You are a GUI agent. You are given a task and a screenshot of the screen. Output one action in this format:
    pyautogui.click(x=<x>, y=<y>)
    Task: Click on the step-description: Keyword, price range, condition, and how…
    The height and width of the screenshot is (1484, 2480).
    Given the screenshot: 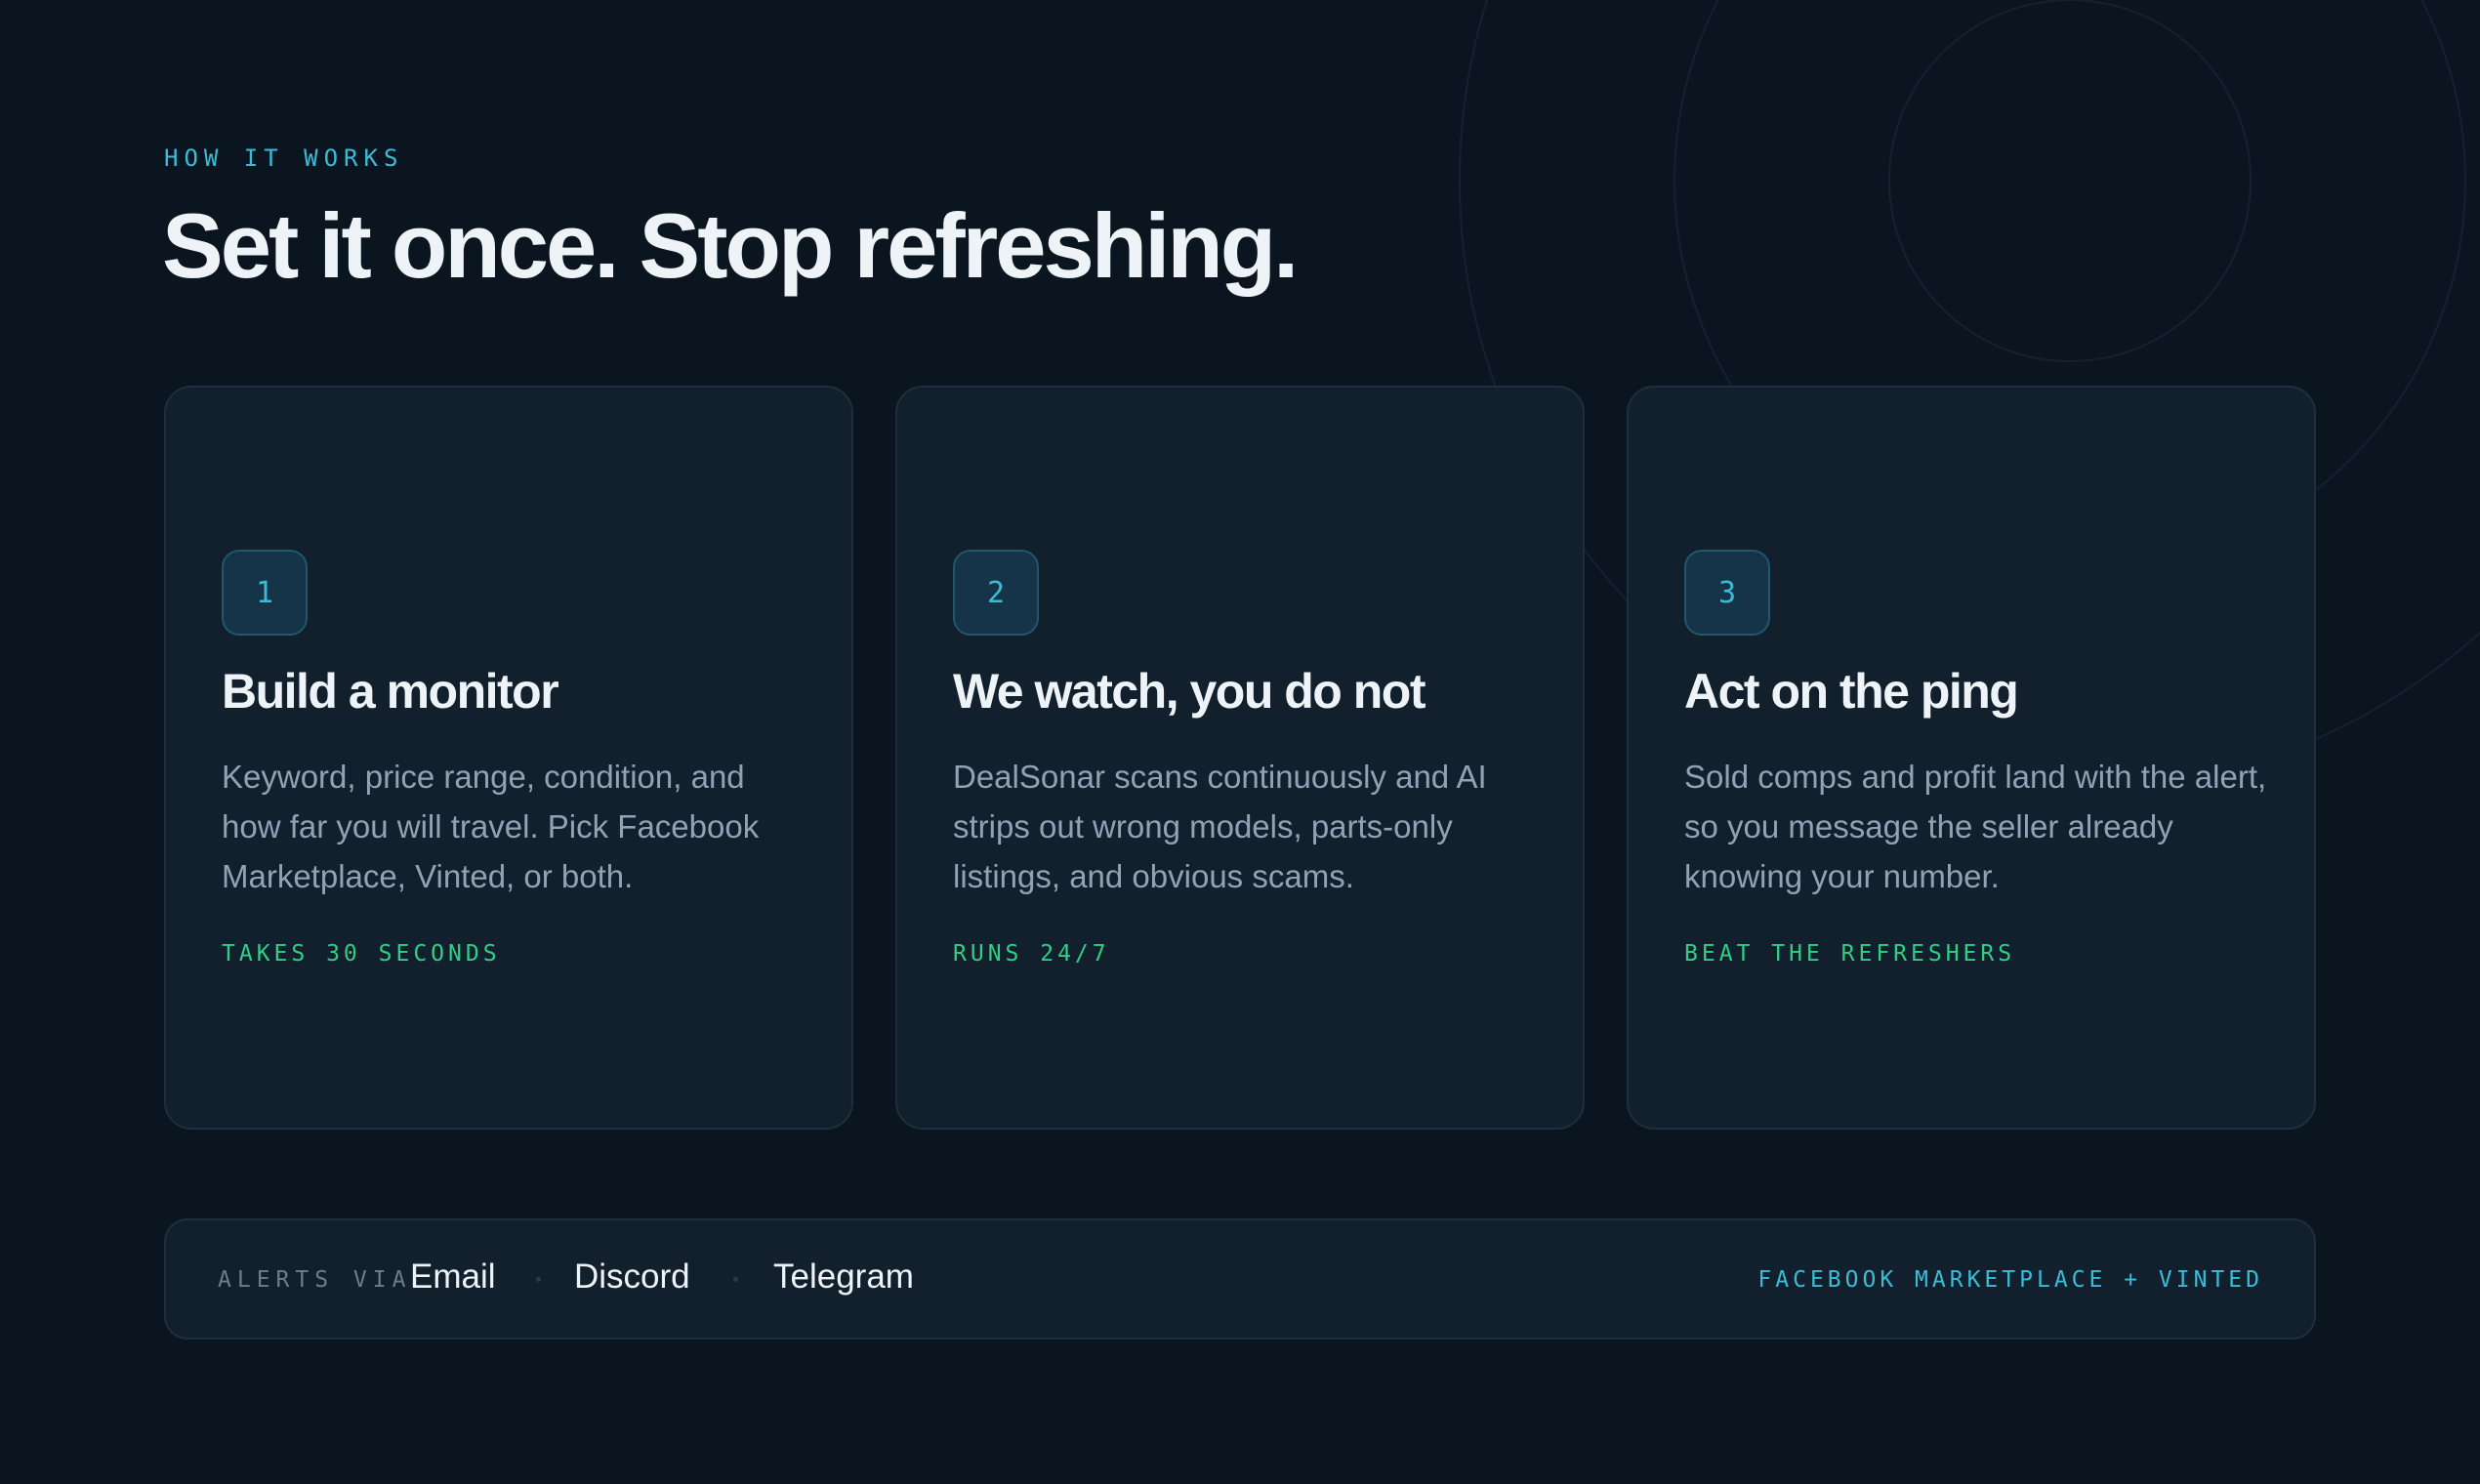 What is the action you would take?
    pyautogui.click(x=491, y=826)
    